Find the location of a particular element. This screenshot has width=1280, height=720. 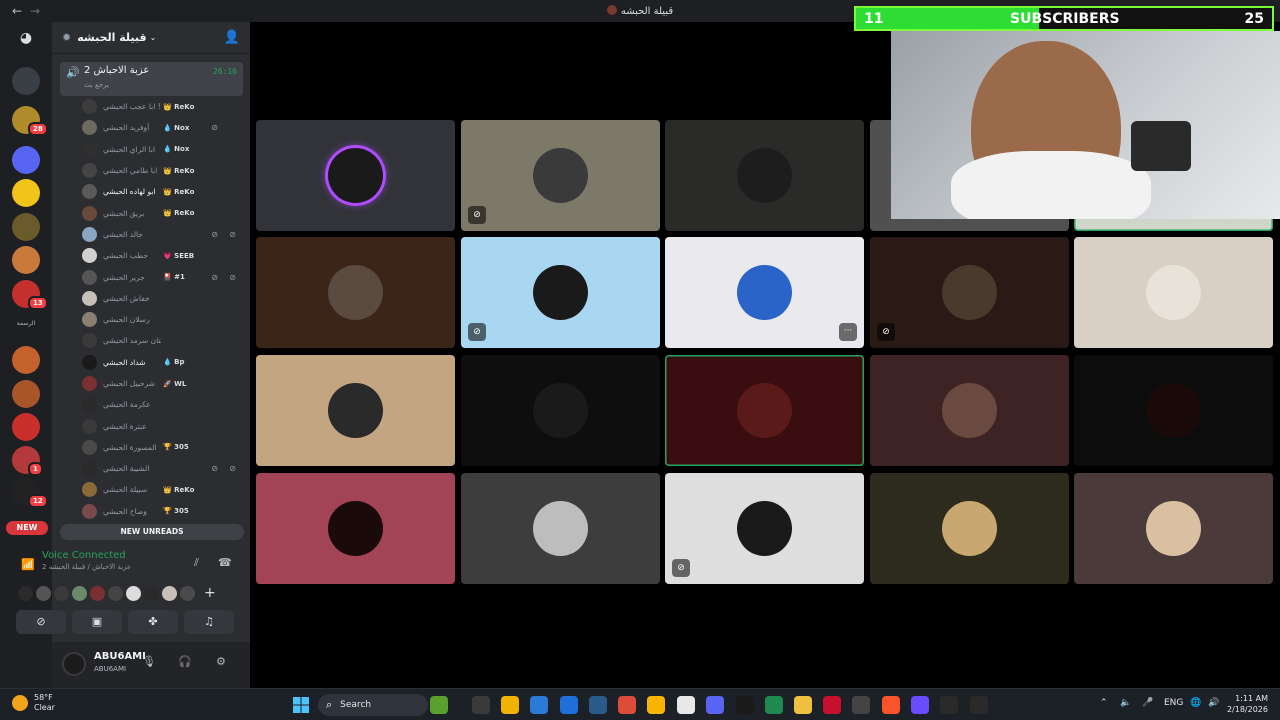

gear-icon: ⚙ is located at coordinates (221, 661).